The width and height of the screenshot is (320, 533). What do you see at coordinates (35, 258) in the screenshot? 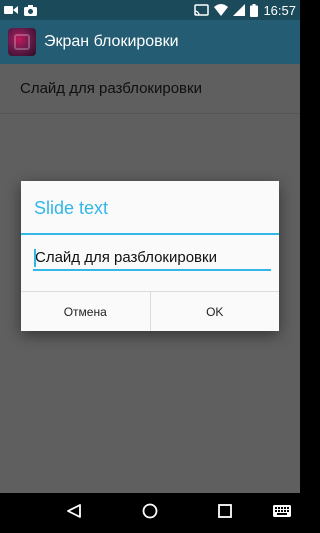
I see `text-cursor` at bounding box center [35, 258].